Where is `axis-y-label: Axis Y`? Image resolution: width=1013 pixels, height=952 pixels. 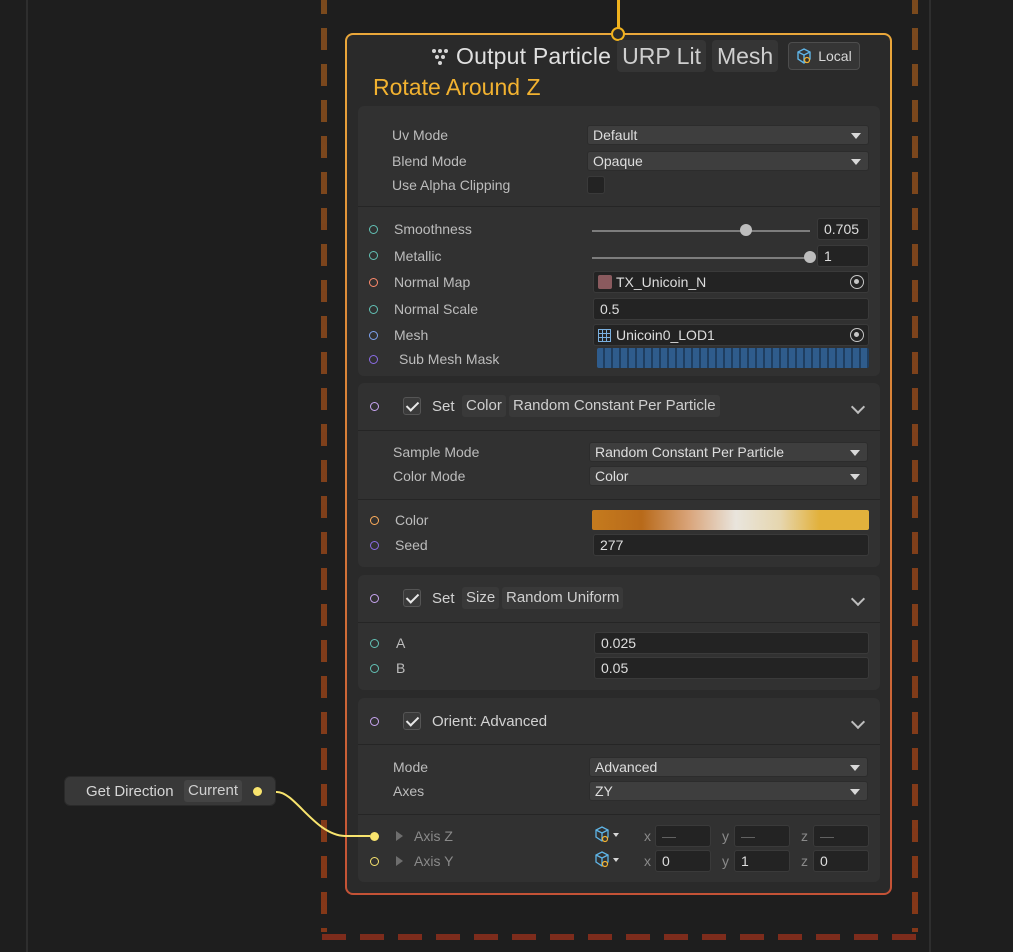
axis-y-label: Axis Y is located at coordinates (434, 861).